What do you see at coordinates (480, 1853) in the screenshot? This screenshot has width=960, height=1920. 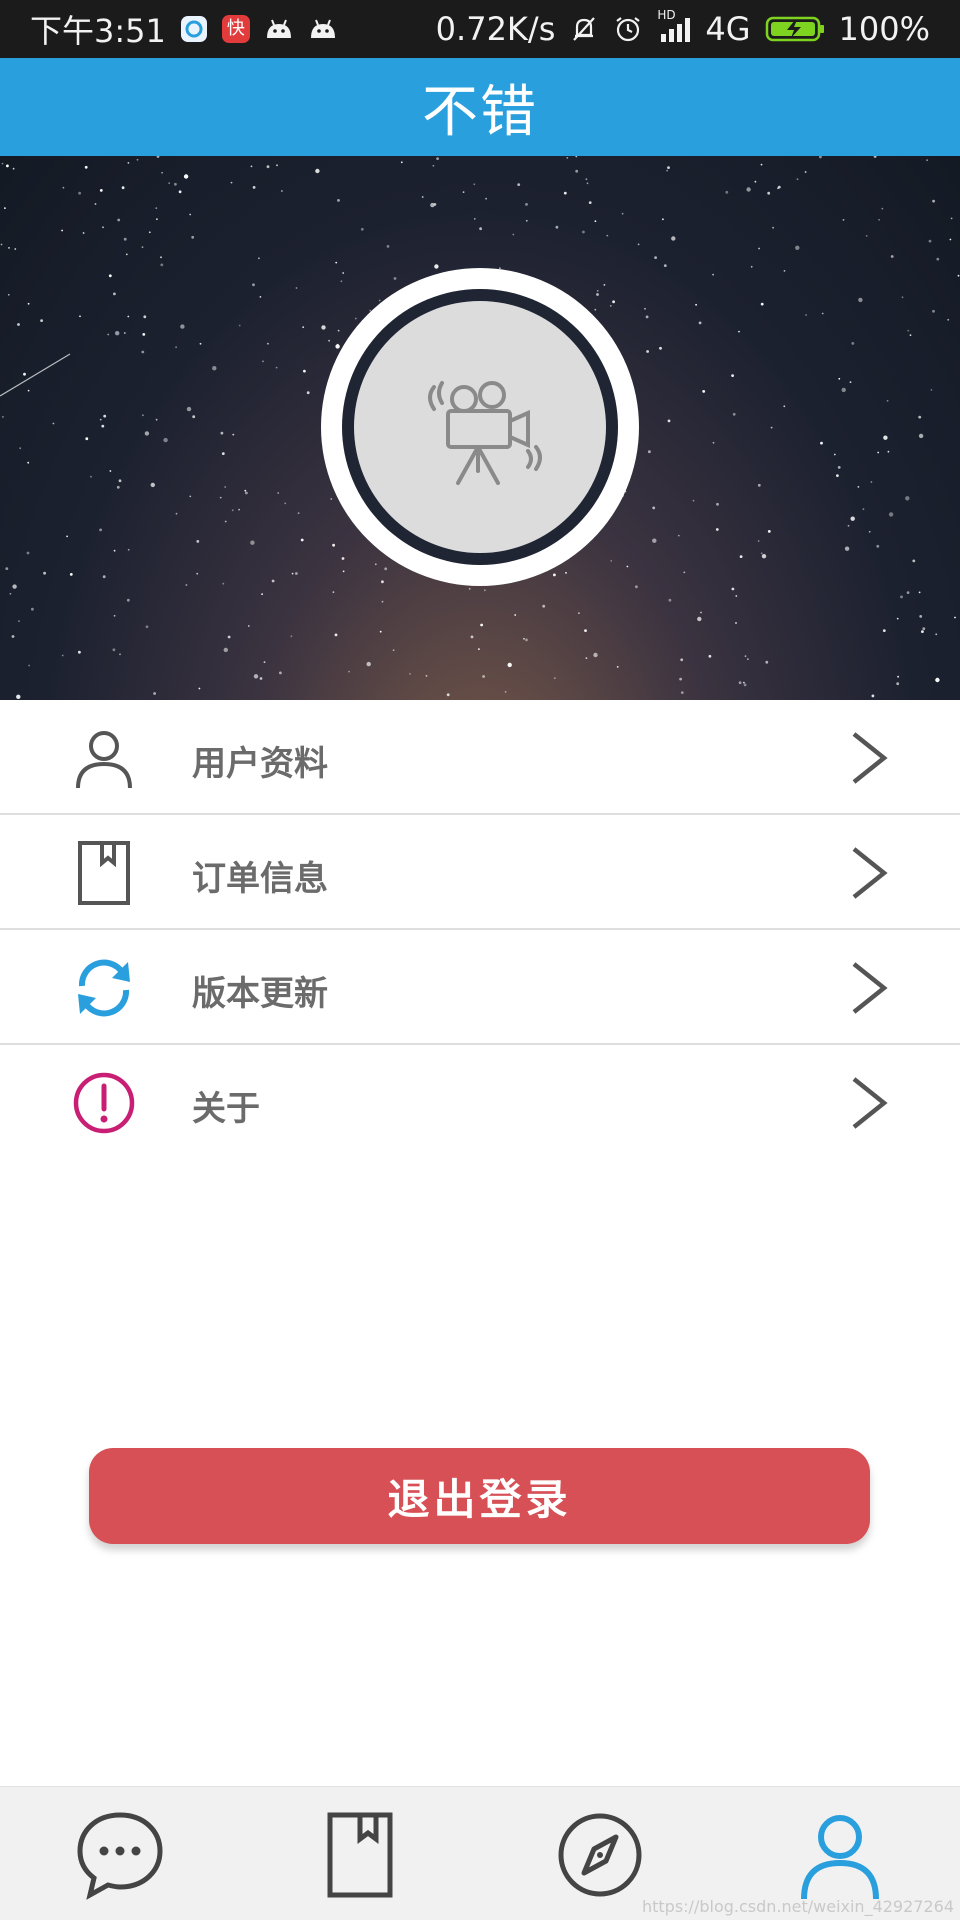 I see `bottom-nav: https://blog.csdn.net/weixin_42927264` at bounding box center [480, 1853].